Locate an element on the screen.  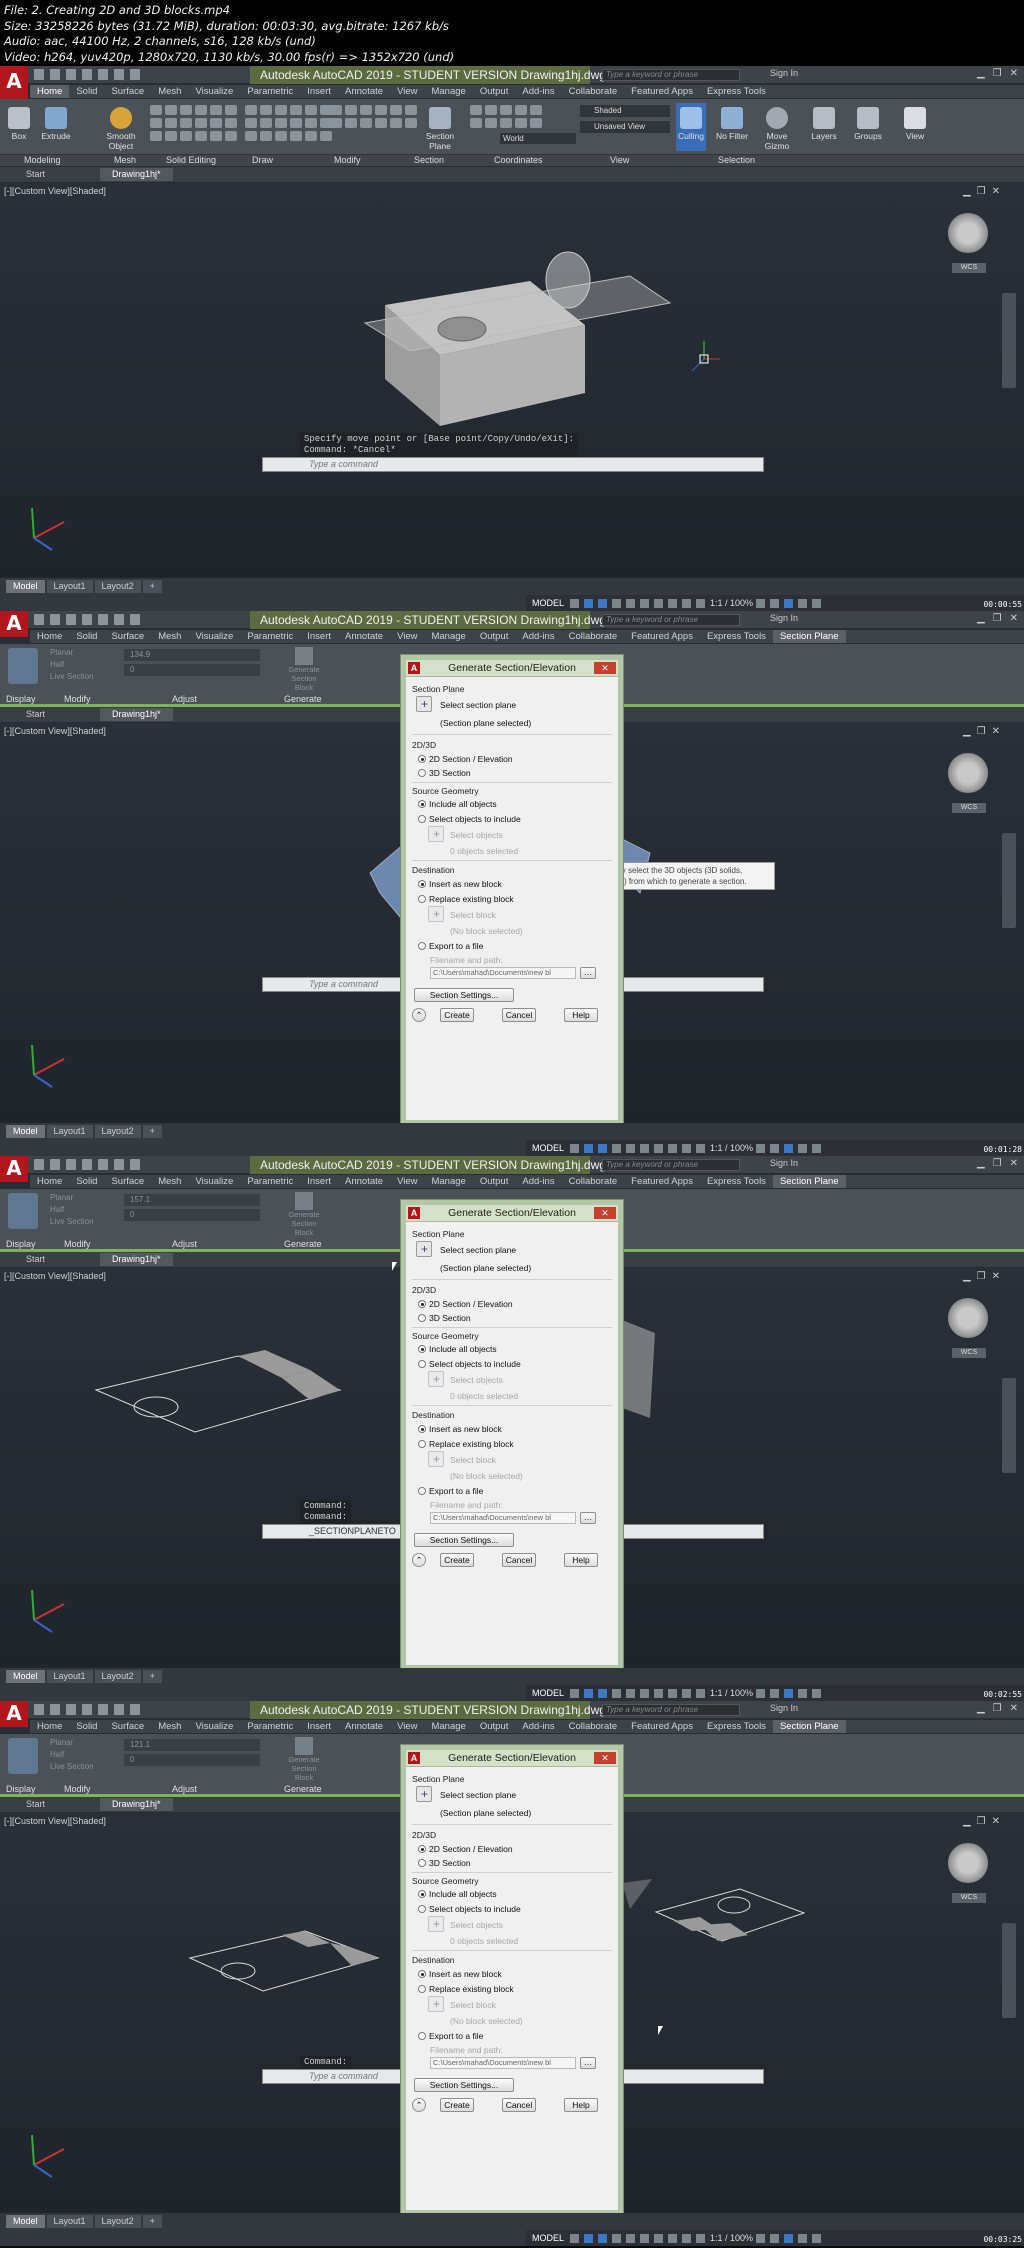
tab-collaborate: Collaborate is located at coordinates (593, 1726).